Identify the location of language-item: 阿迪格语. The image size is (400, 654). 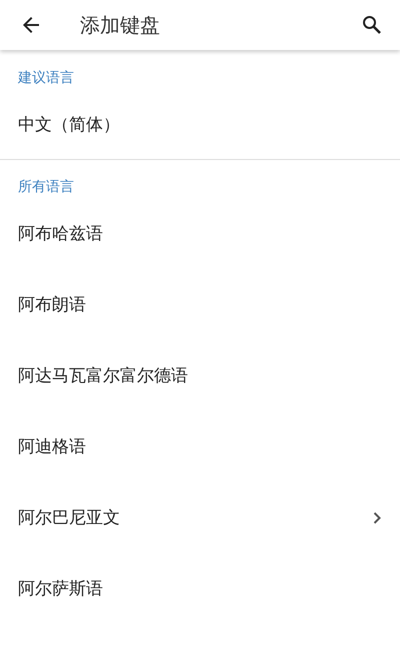
(200, 446).